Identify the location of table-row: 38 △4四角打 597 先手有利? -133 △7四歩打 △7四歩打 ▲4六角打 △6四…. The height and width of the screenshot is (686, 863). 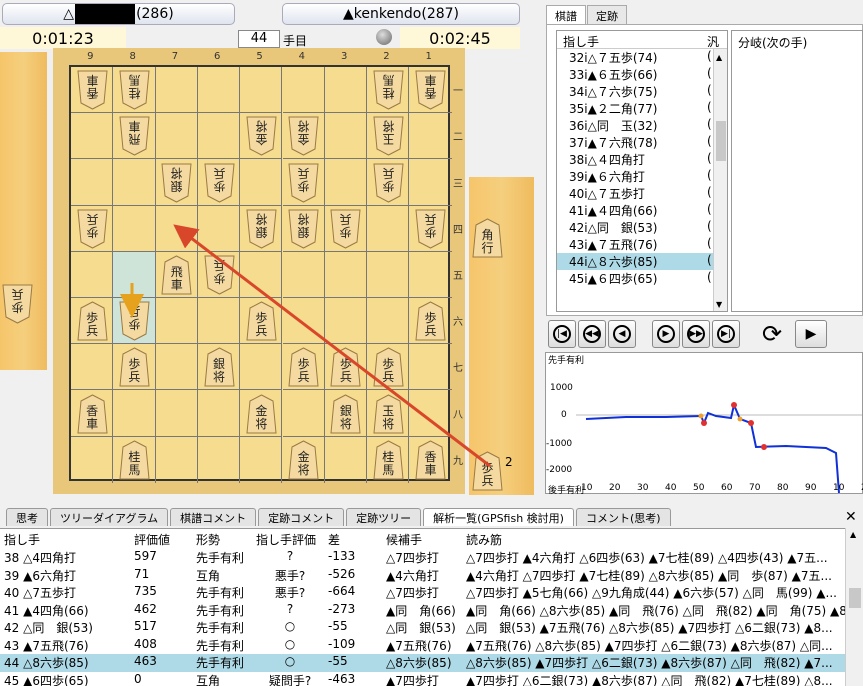
(422, 558).